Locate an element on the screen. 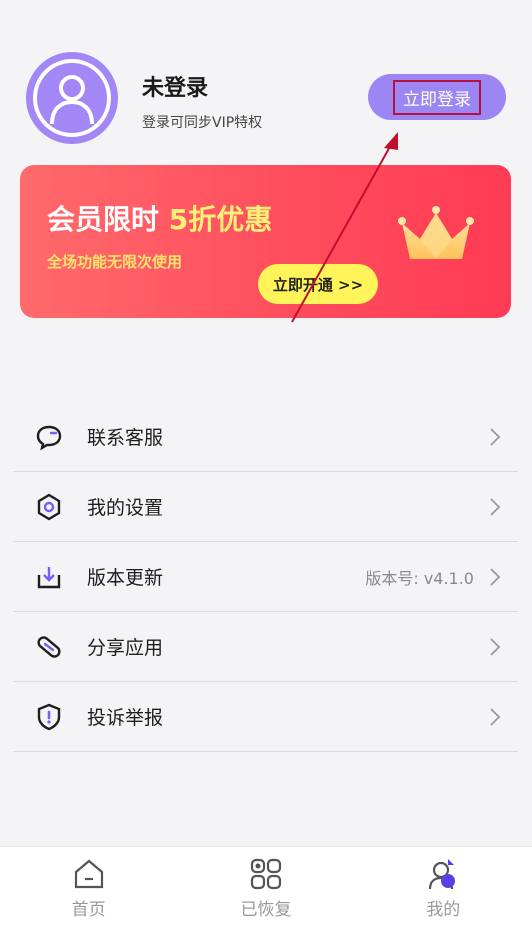  banner-title-prefix: 会员限时 is located at coordinates (103, 219).